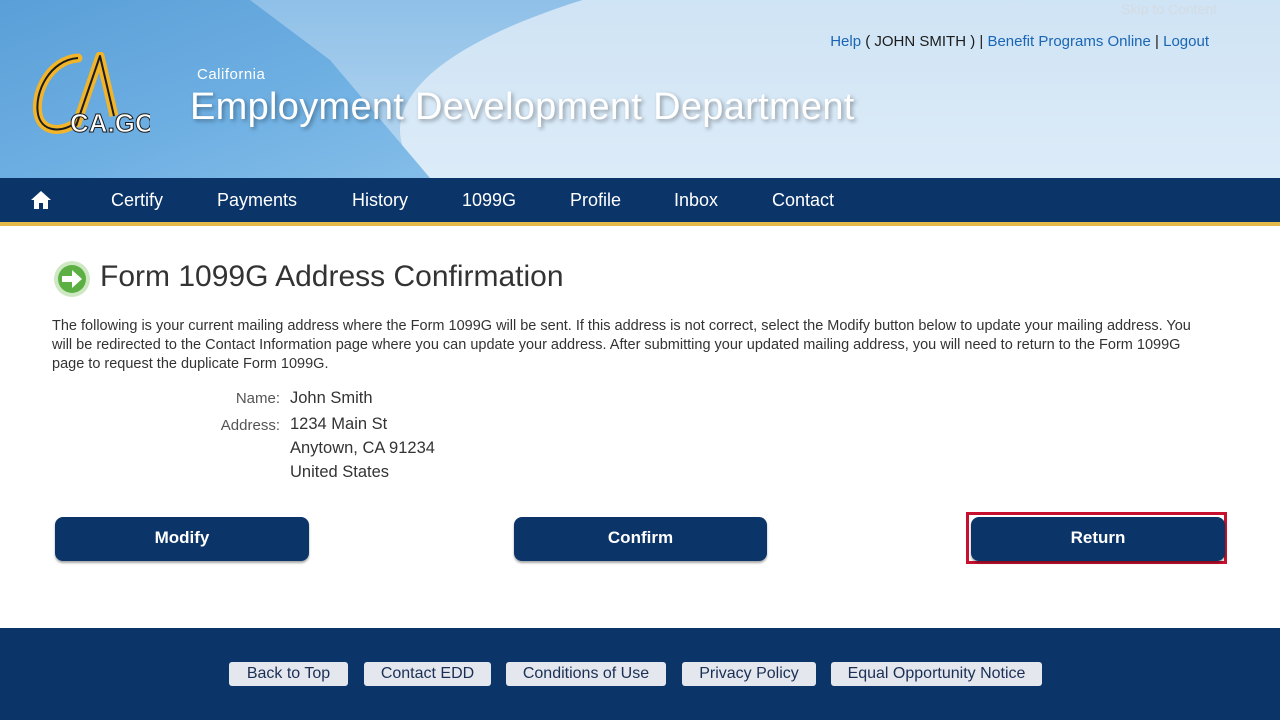 The width and height of the screenshot is (1280, 720). What do you see at coordinates (72, 279) in the screenshot?
I see `arrow-right-circle-icon` at bounding box center [72, 279].